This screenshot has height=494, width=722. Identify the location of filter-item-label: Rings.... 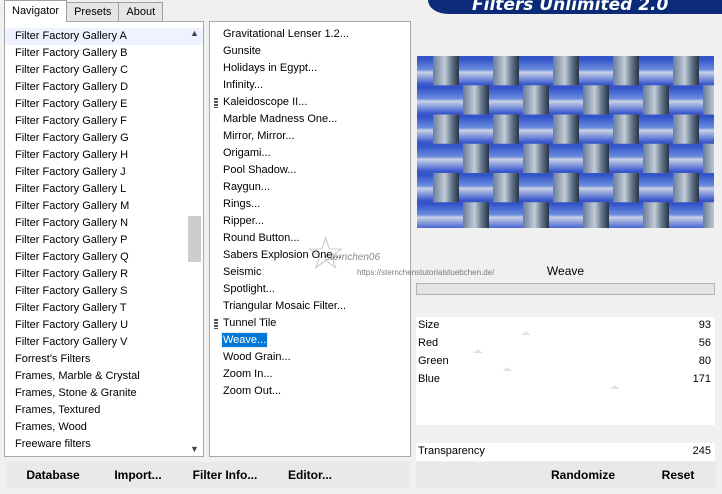
(242, 204).